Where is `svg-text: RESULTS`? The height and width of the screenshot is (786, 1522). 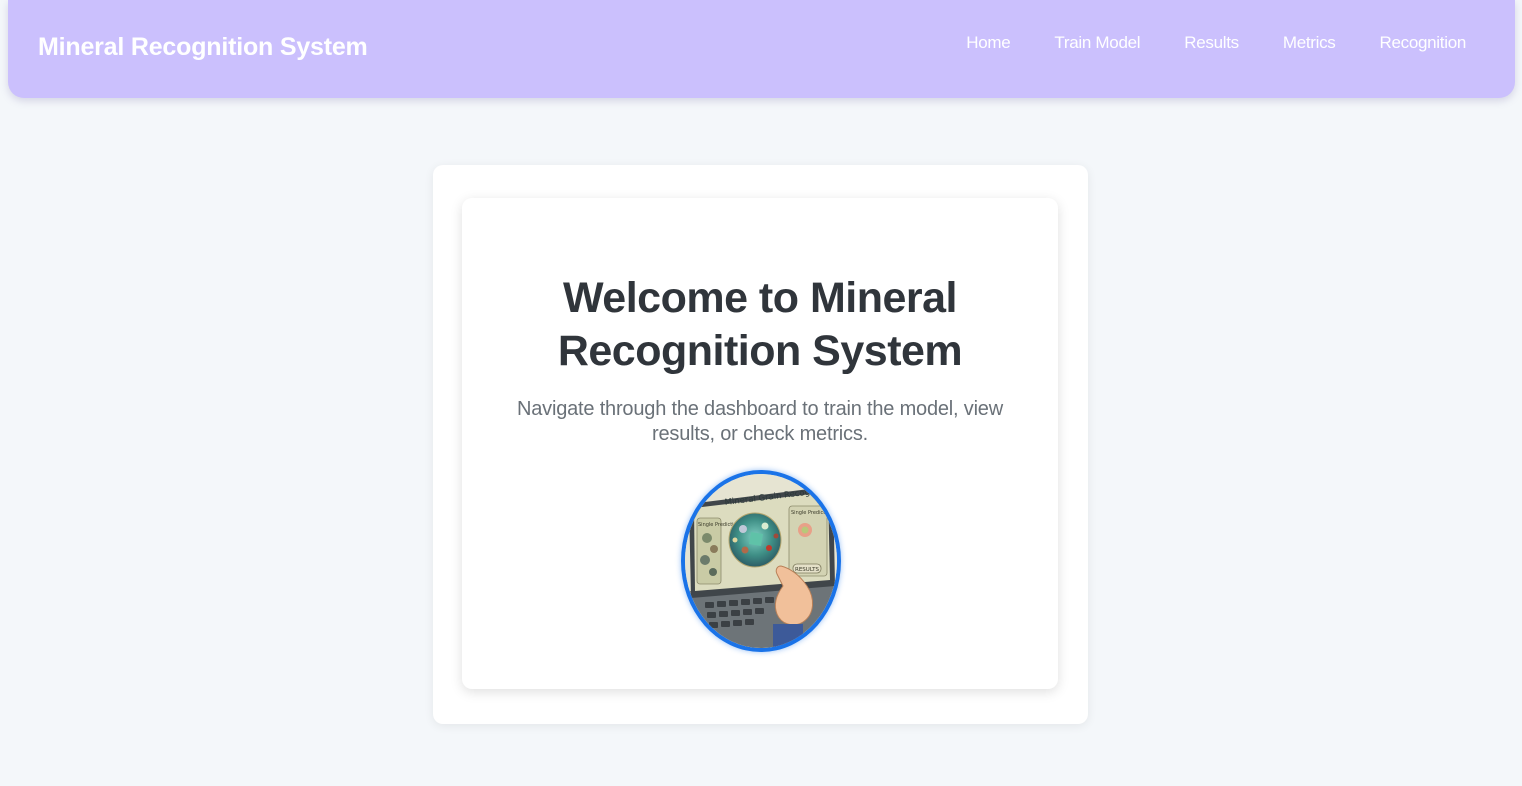
svg-text: RESULTS is located at coordinates (807, 570).